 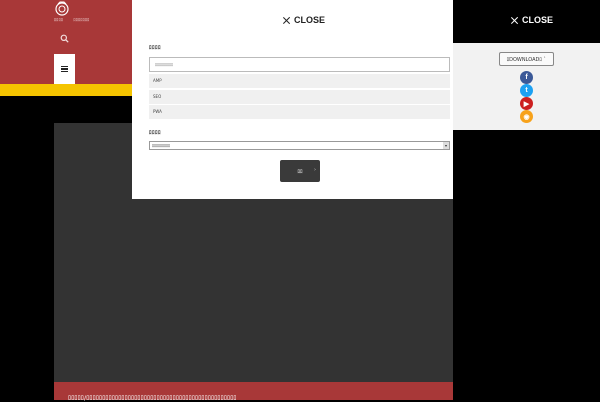 What do you see at coordinates (299, 145) in the screenshot?
I see `category-select: ﾛﾛﾛﾛﾛﾛﾛﾛﾛ ▾` at bounding box center [299, 145].